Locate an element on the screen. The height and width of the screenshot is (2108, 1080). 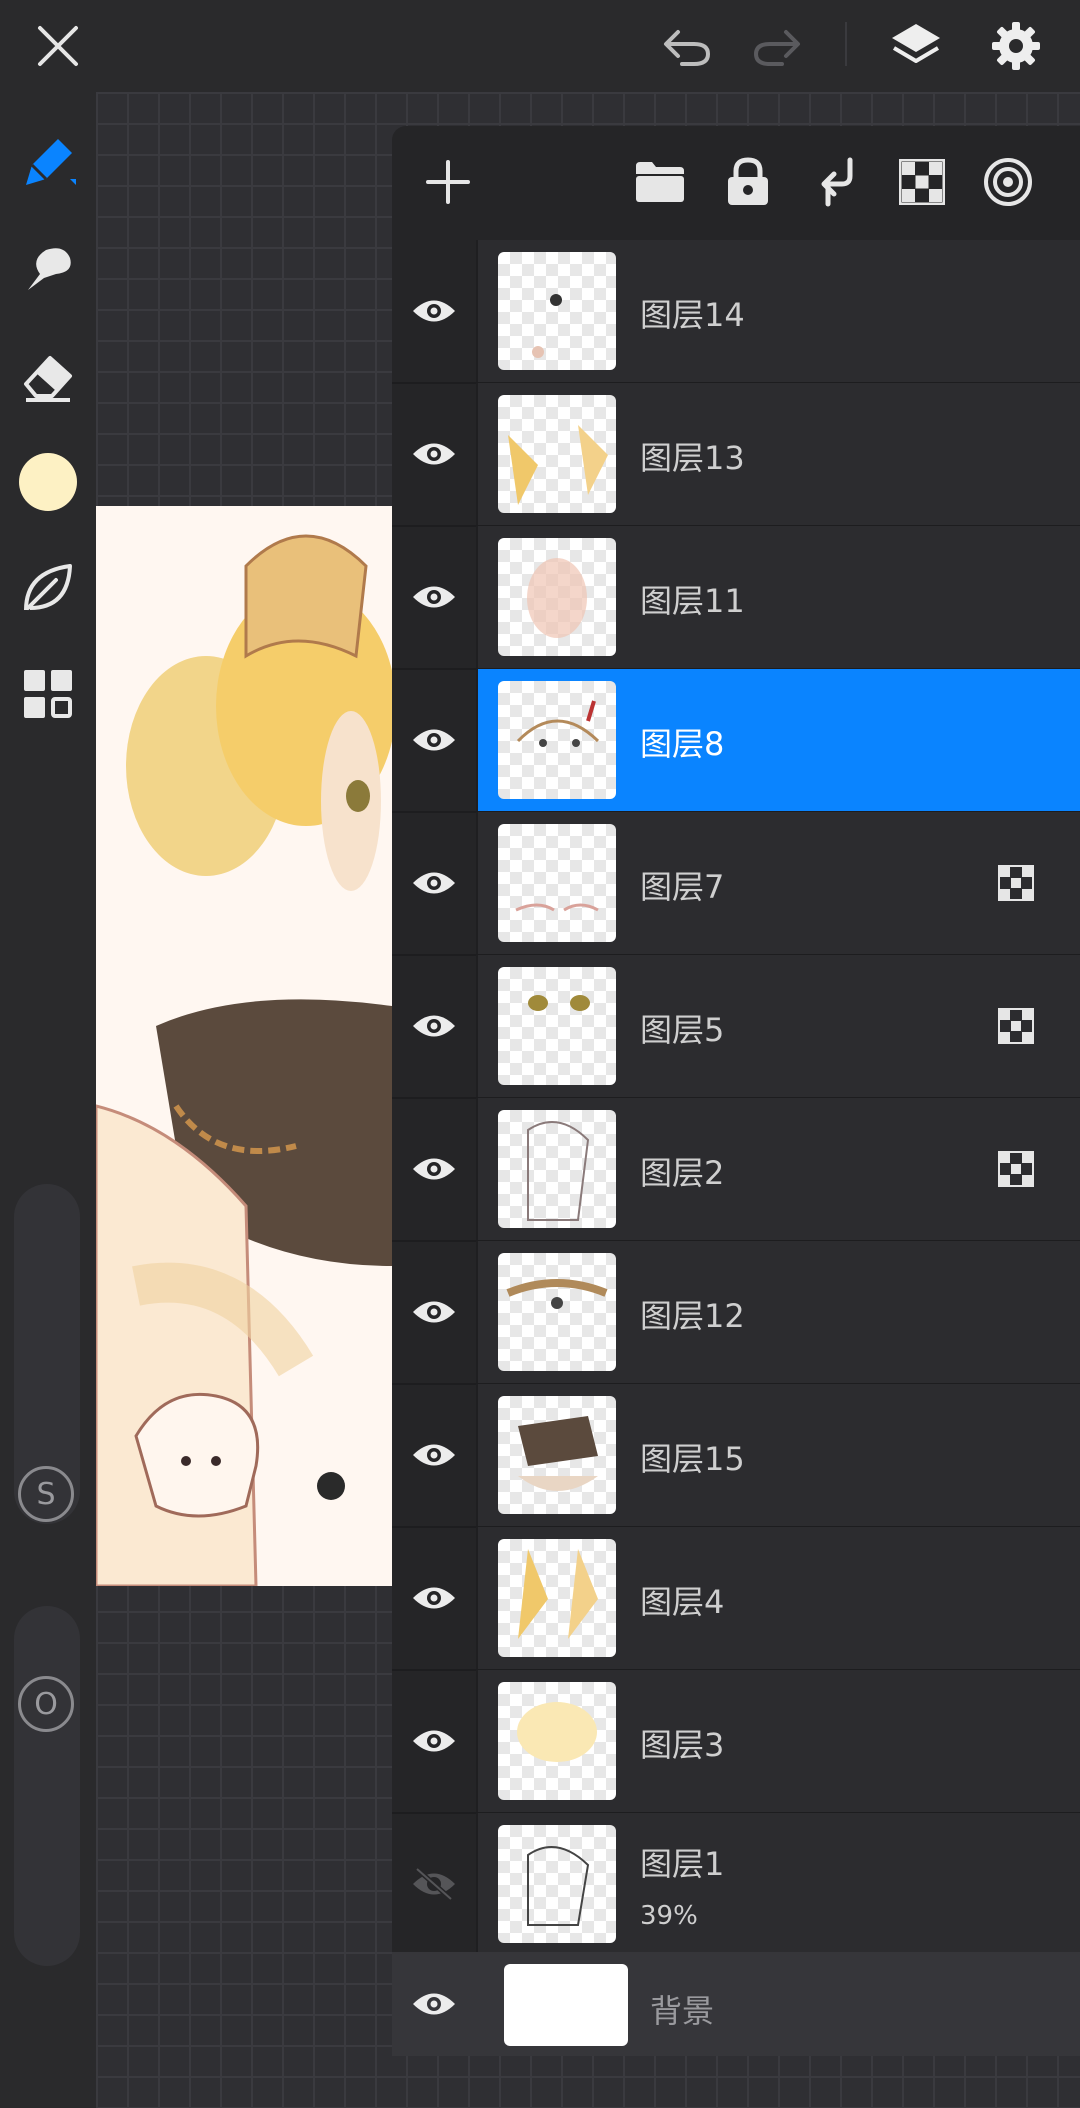
layer-item: 图层11 is located at coordinates (778, 597).